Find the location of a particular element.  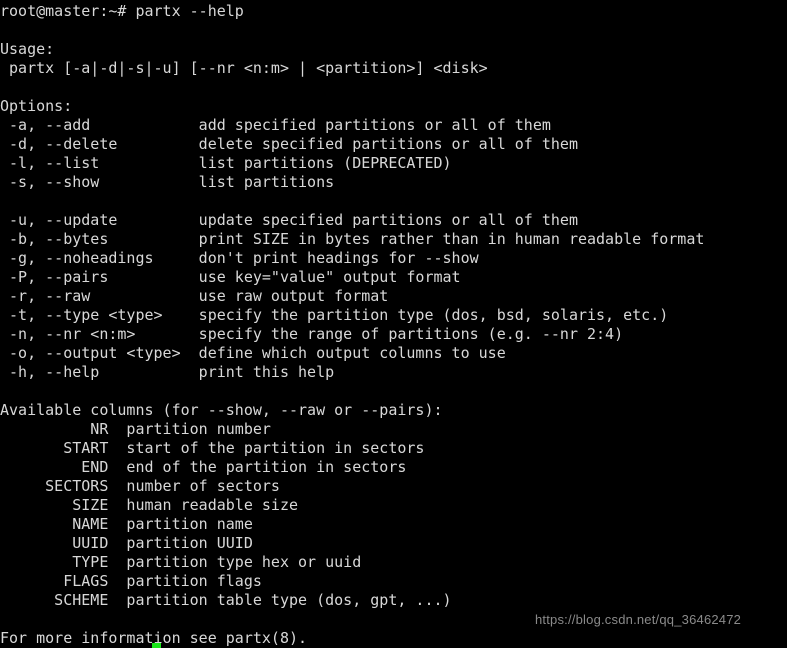

option-row: -h, --help print this help is located at coordinates (167, 372).